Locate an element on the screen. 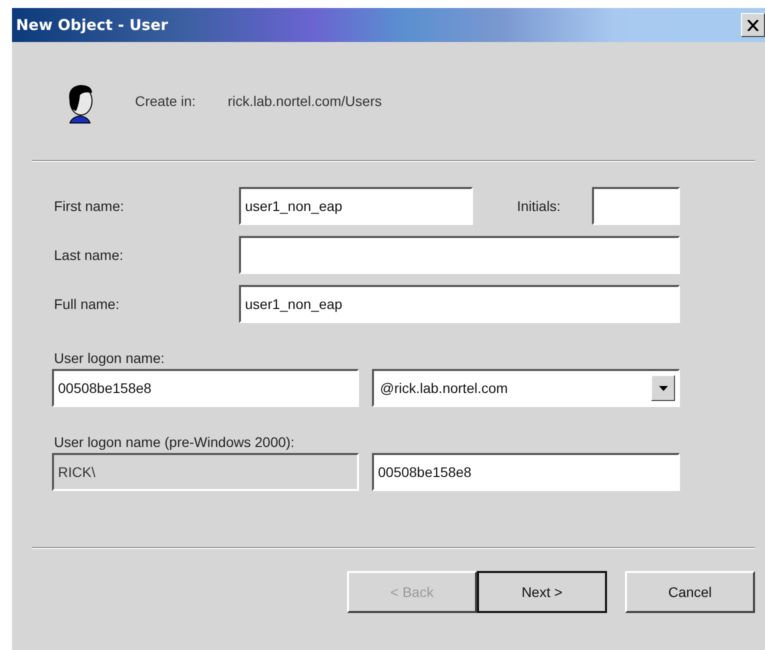 The width and height of the screenshot is (765, 650). field-label: First name: is located at coordinates (90, 206).